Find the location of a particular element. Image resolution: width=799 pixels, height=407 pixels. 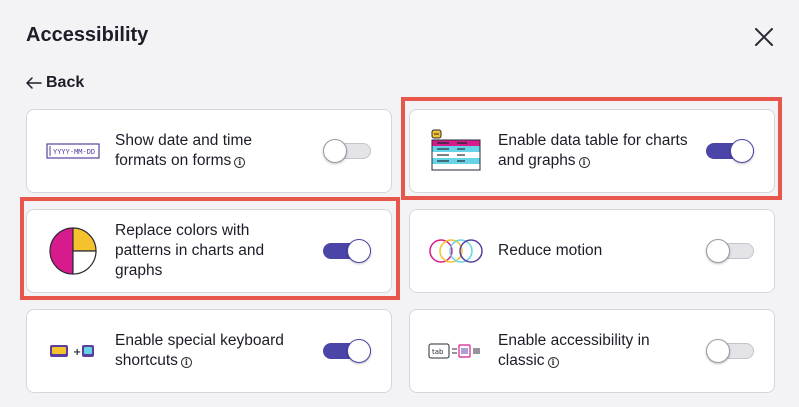

setting-text: Show date and time formats on forms is located at coordinates (184, 150).